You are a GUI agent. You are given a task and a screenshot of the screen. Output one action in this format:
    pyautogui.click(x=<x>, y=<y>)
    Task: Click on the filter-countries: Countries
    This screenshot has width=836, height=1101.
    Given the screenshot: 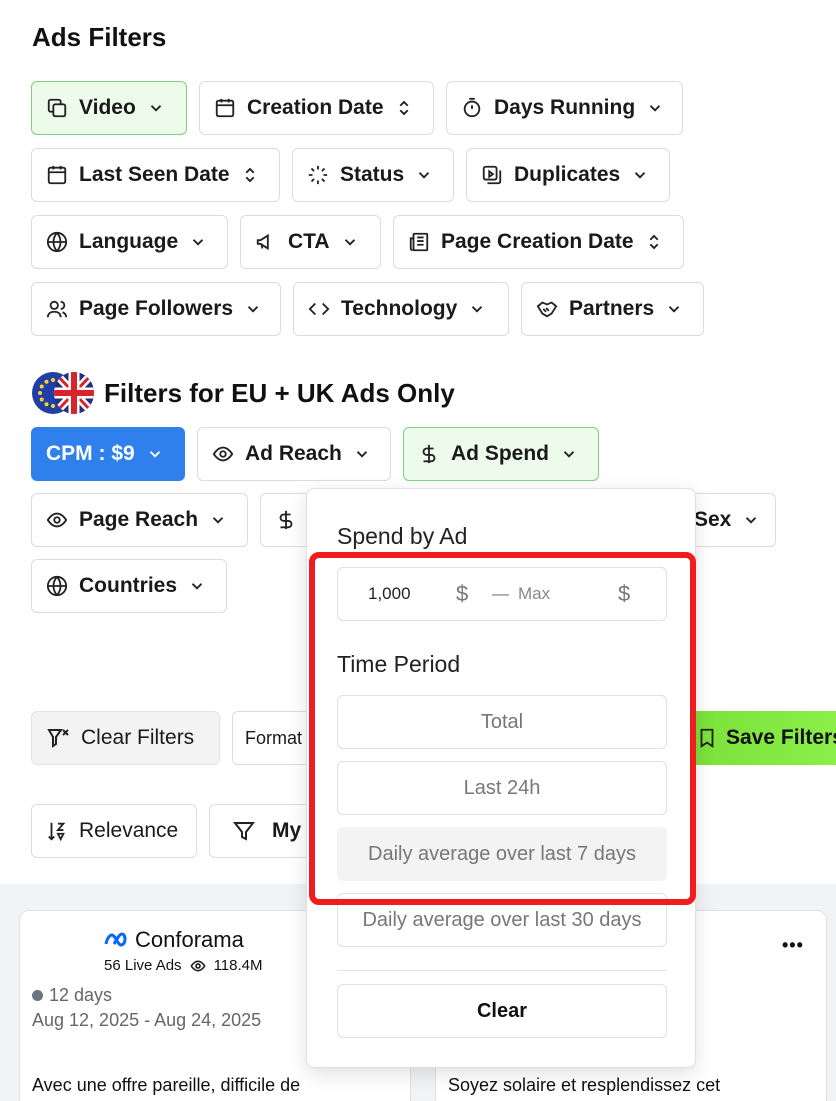 What is the action you would take?
    pyautogui.click(x=129, y=586)
    